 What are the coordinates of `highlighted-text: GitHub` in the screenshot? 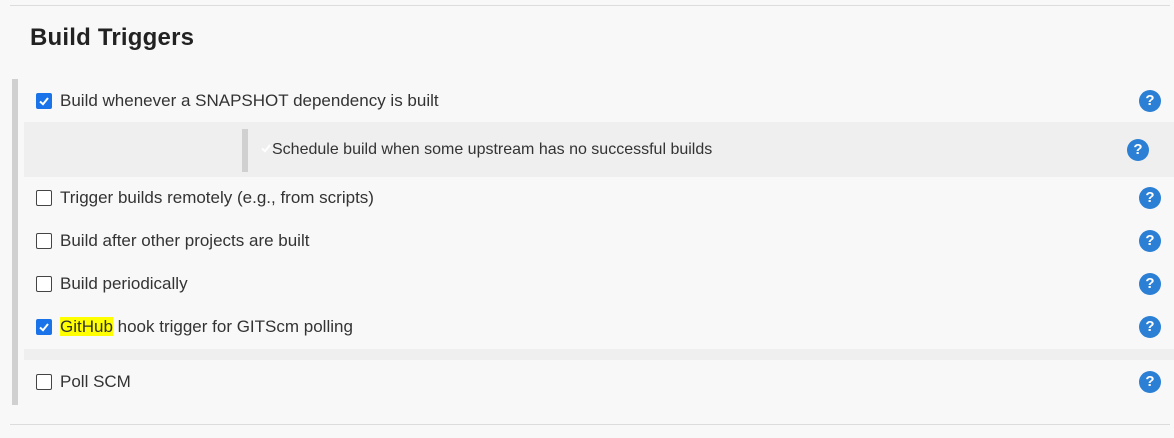 It's located at (86, 326).